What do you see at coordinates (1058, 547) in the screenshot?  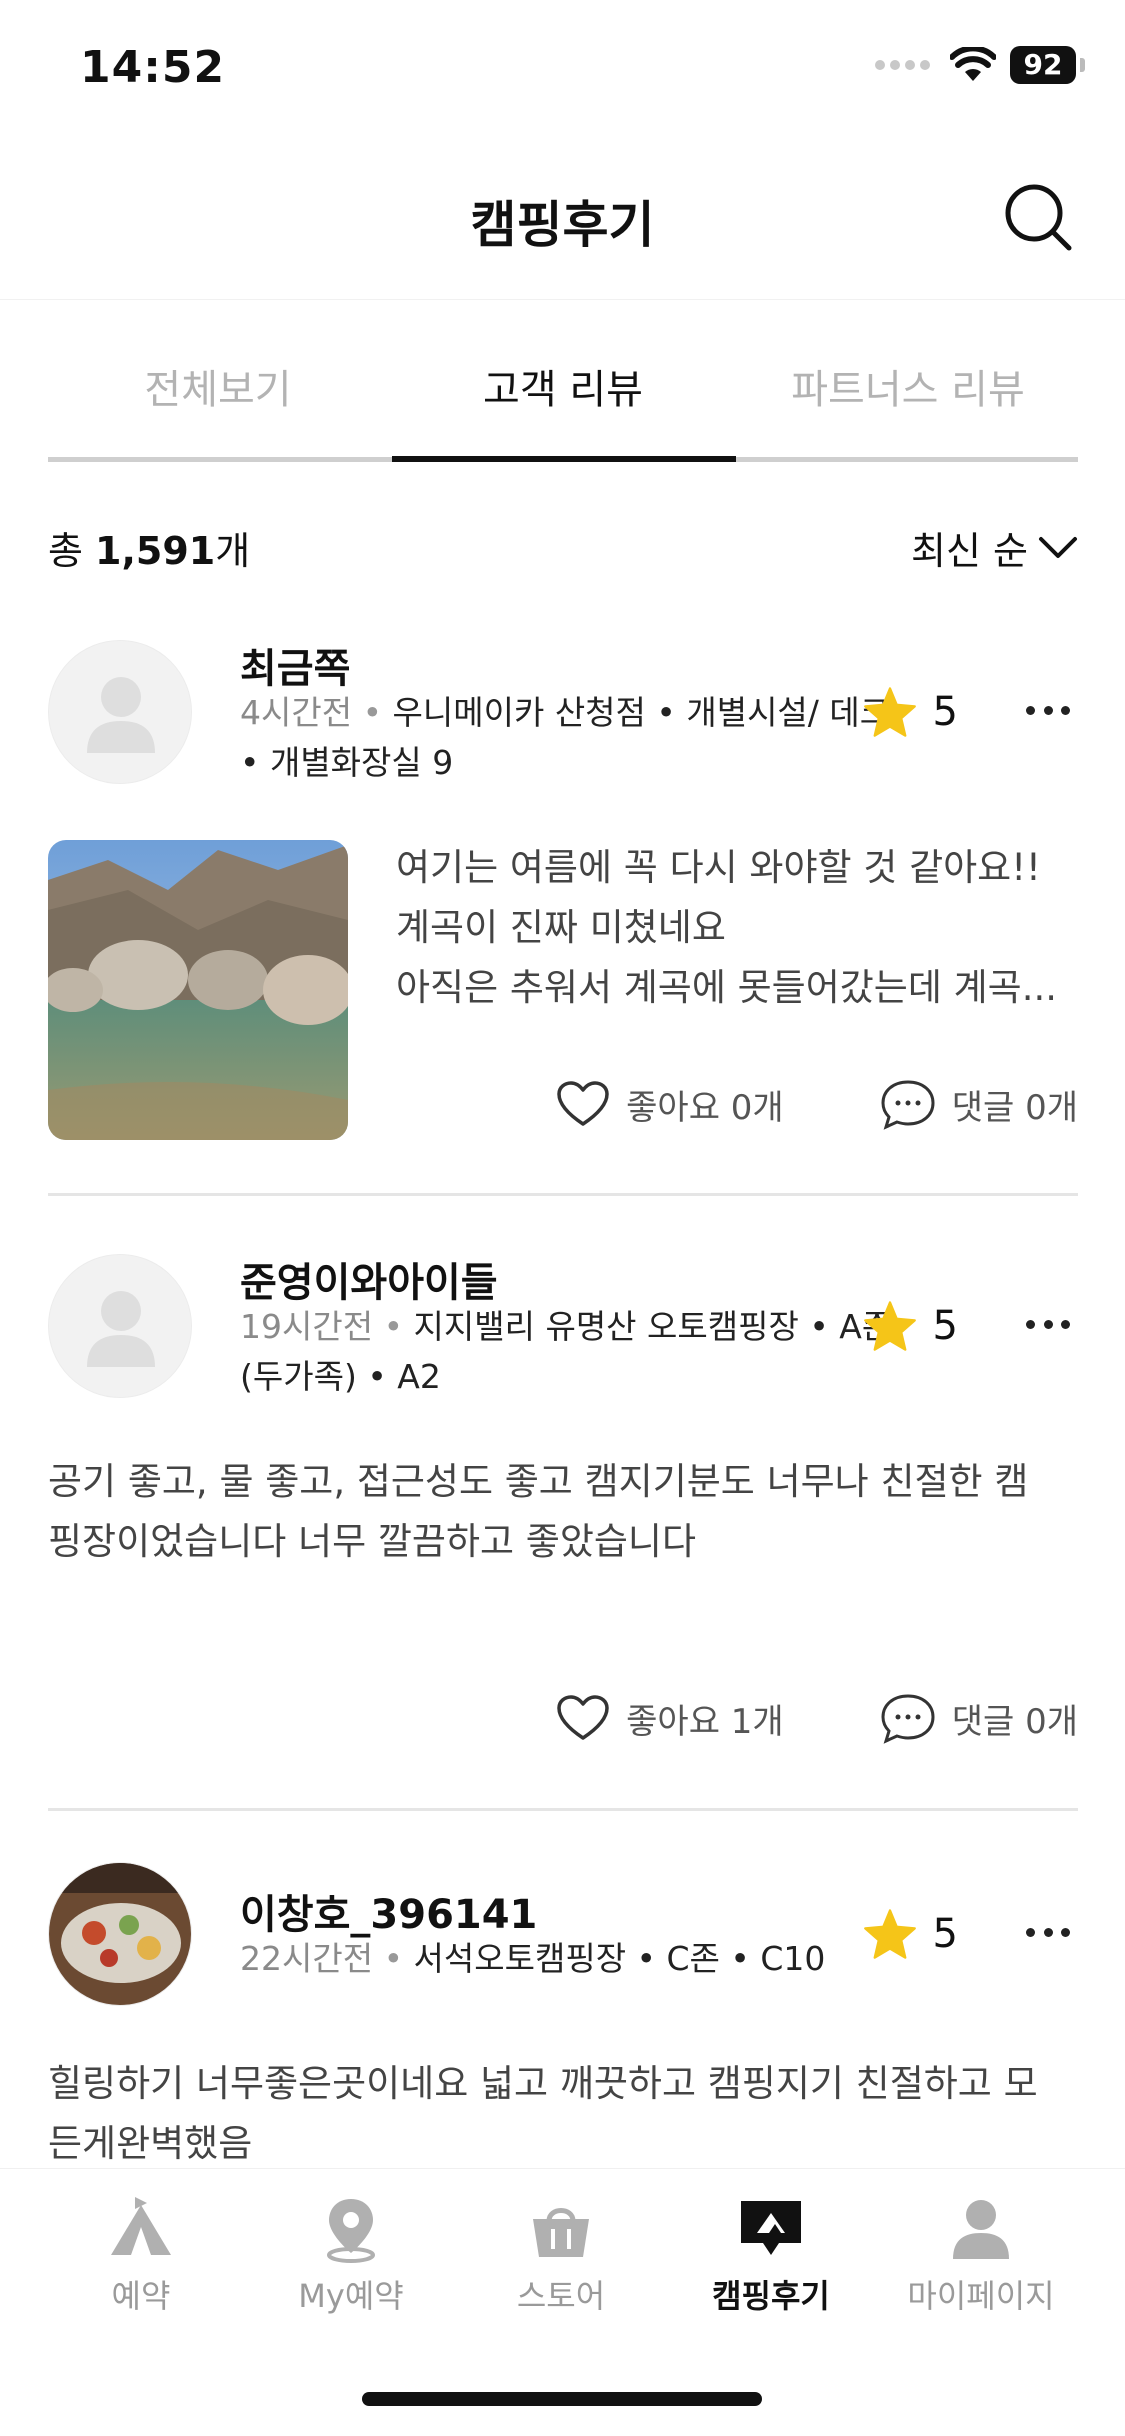 I see `chevron-down-icon` at bounding box center [1058, 547].